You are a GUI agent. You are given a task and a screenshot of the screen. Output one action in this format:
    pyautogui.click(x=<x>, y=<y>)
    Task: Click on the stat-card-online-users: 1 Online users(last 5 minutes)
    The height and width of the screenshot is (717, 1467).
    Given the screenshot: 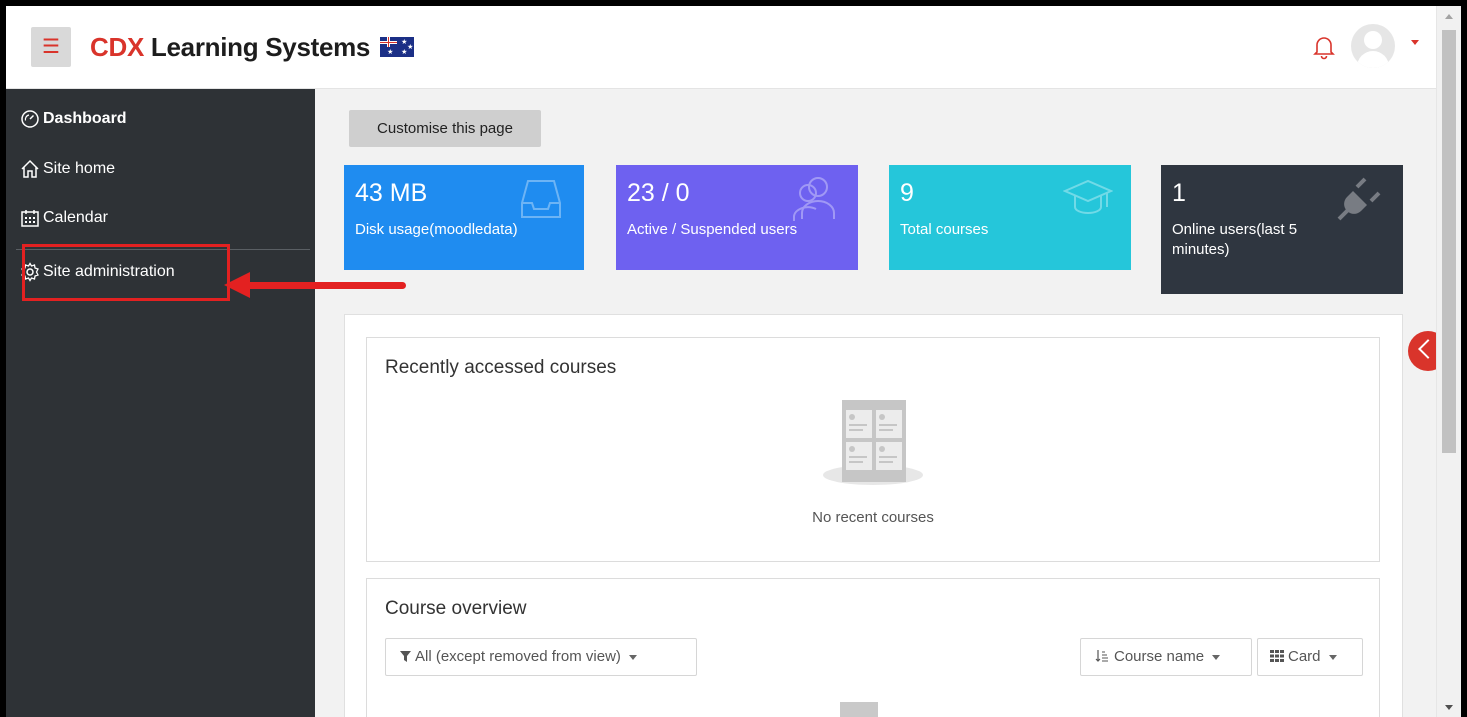 What is the action you would take?
    pyautogui.click(x=1282, y=229)
    